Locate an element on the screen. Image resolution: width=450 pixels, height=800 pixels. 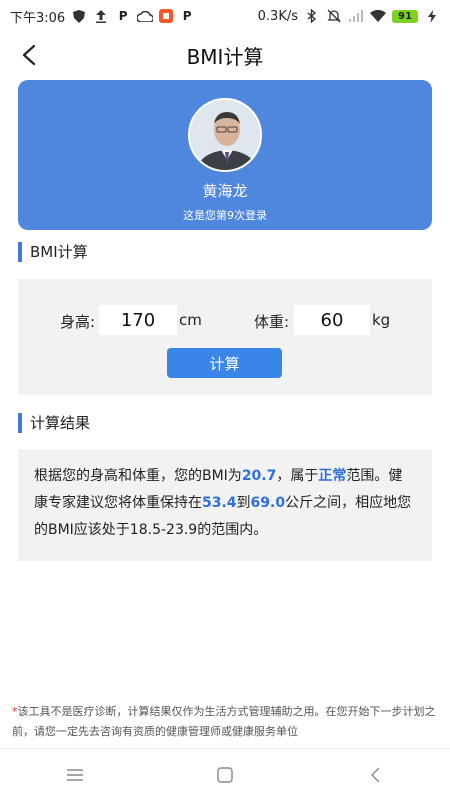
chevron-left-icon is located at coordinates (29, 55).